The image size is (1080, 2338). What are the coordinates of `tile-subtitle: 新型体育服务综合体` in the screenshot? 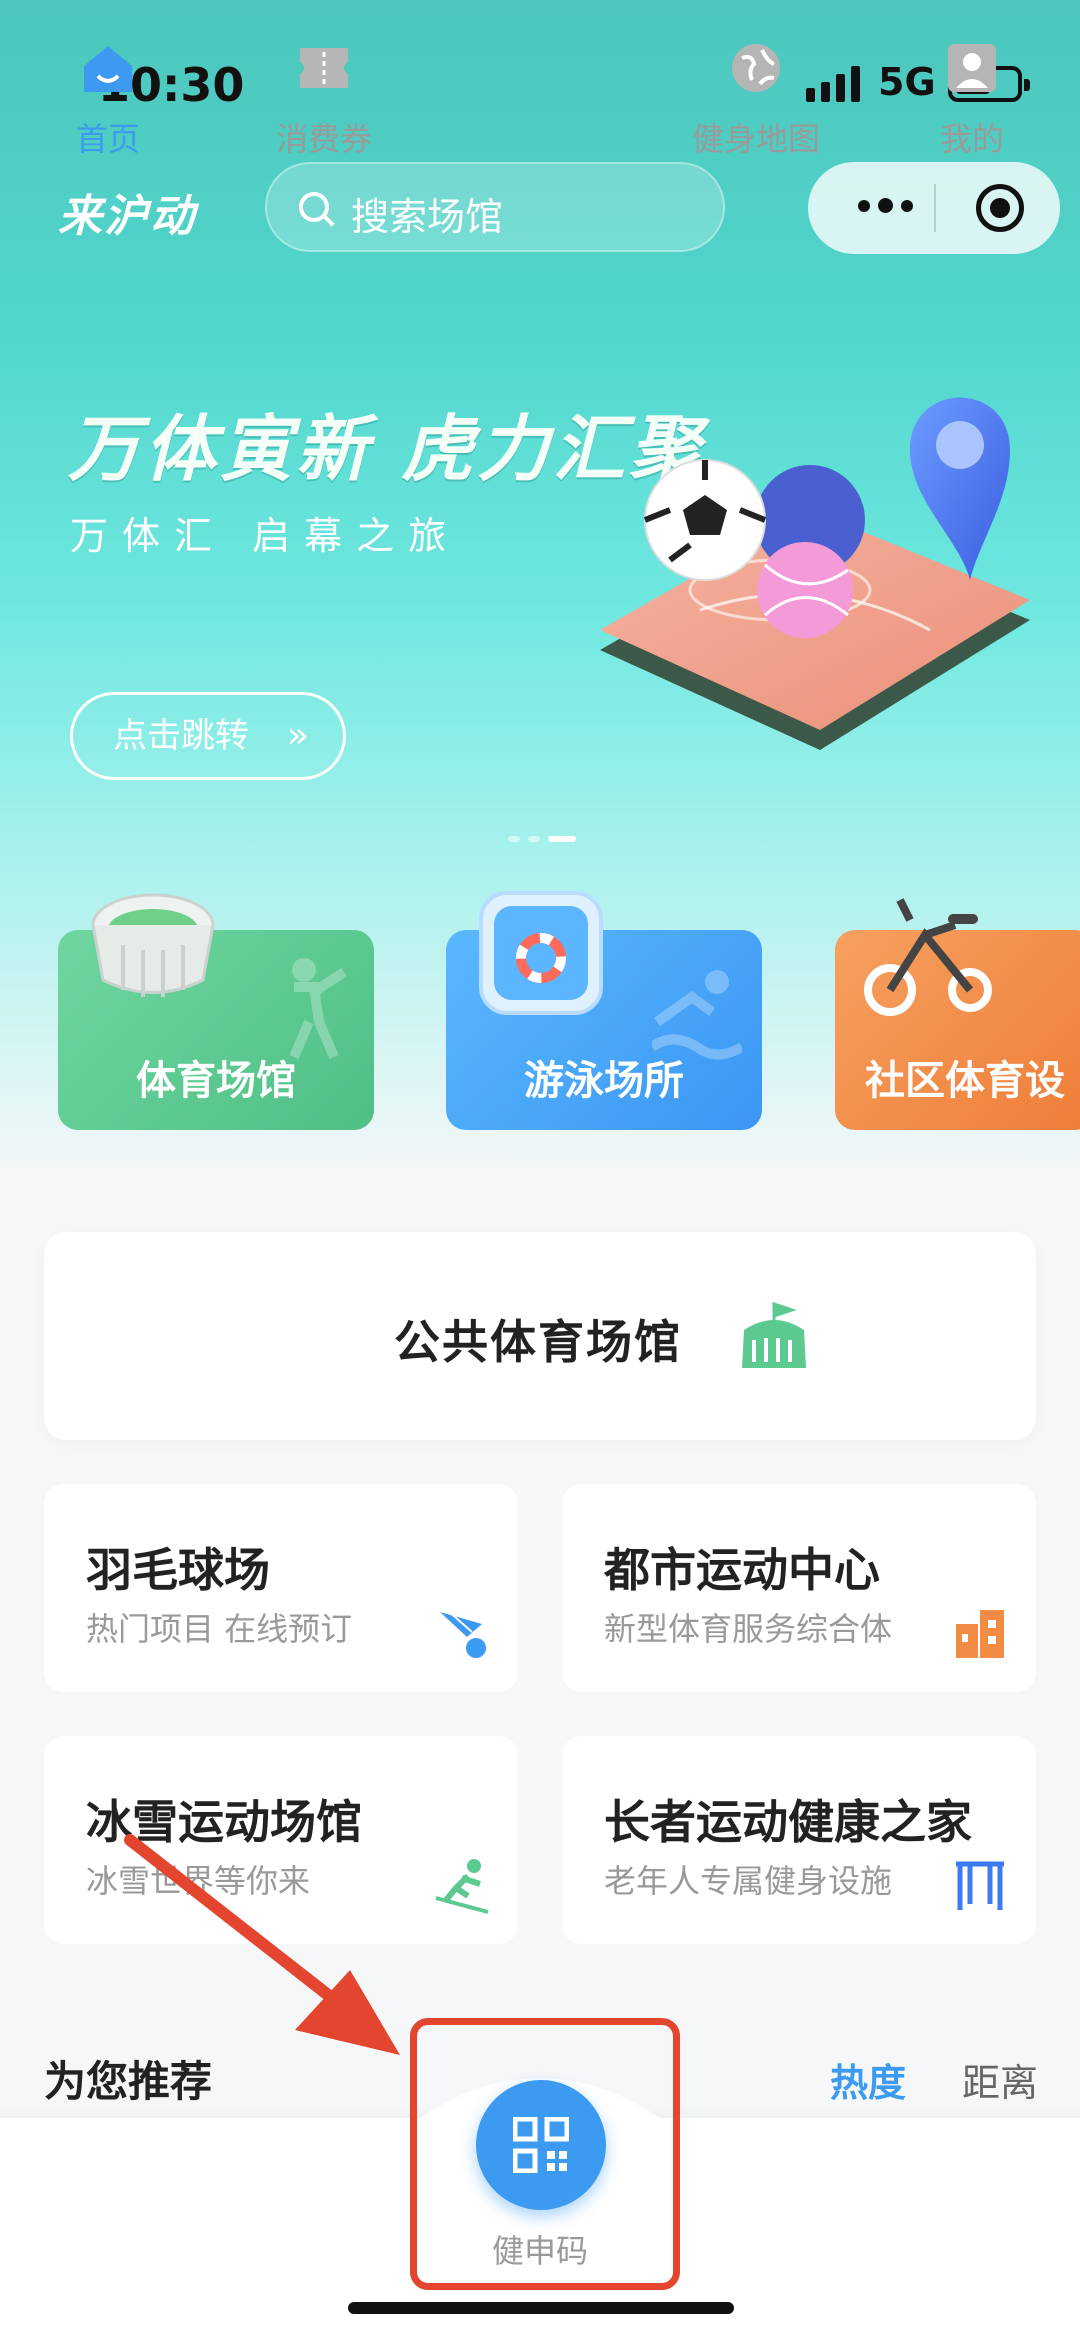 It's located at (748, 1629).